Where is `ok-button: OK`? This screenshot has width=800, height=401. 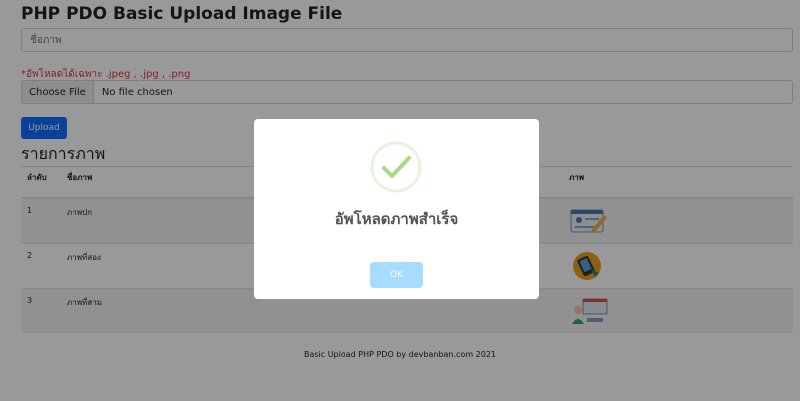
ok-button: OK is located at coordinates (396, 275).